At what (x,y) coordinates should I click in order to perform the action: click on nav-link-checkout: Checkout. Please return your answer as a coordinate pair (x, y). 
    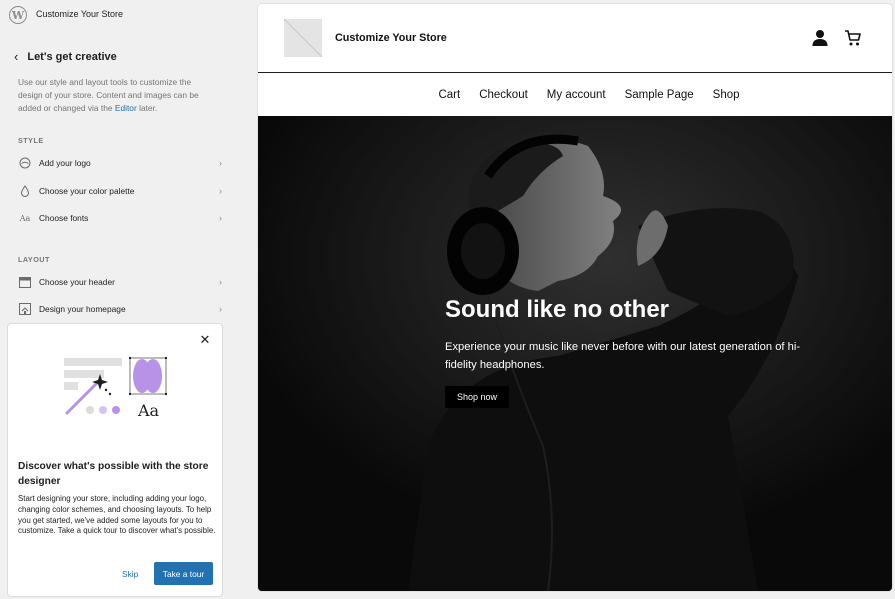
    Looking at the image, I should click on (503, 95).